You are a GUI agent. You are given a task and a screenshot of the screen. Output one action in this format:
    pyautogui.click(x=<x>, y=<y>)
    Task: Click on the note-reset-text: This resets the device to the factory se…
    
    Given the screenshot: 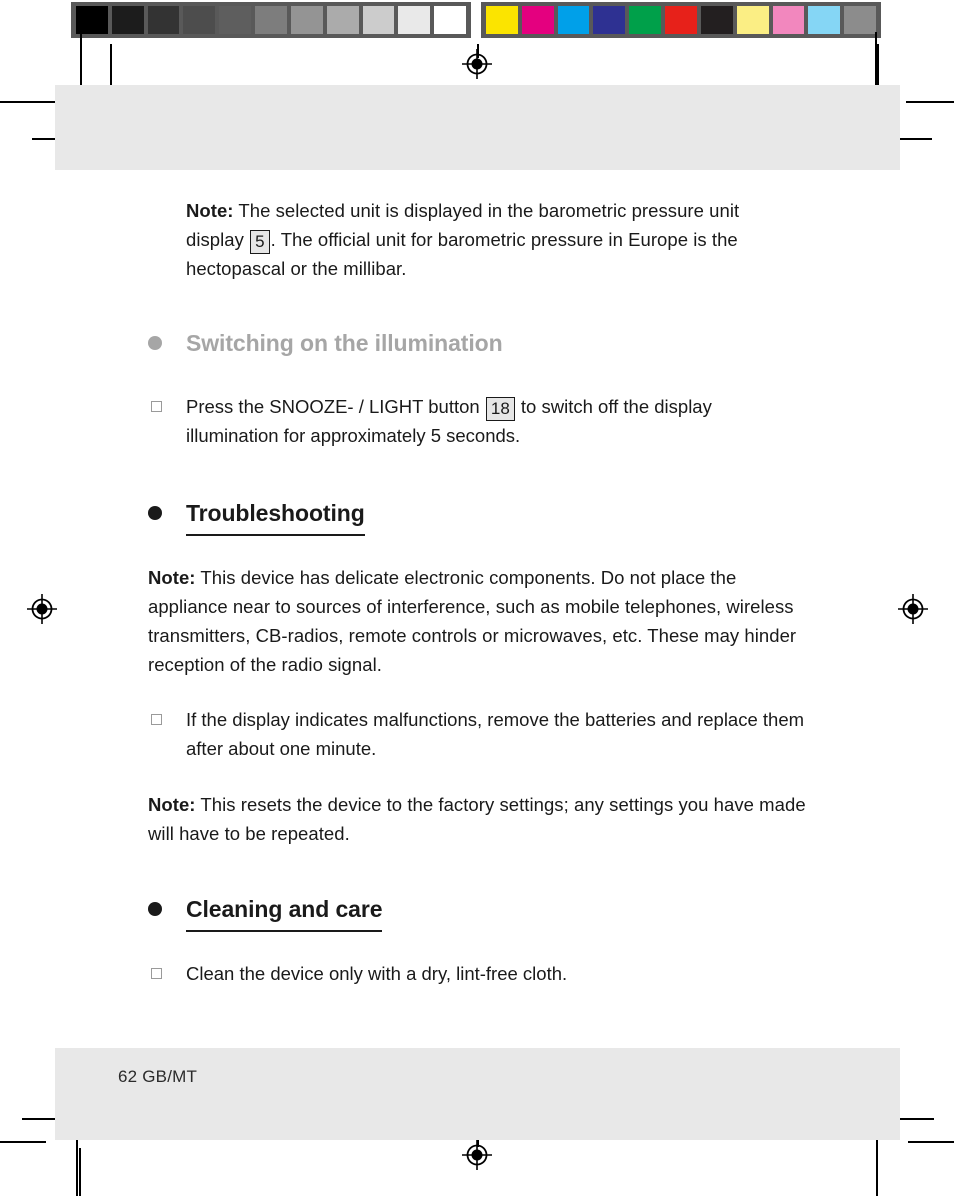 What is the action you would take?
    pyautogui.click(x=477, y=819)
    